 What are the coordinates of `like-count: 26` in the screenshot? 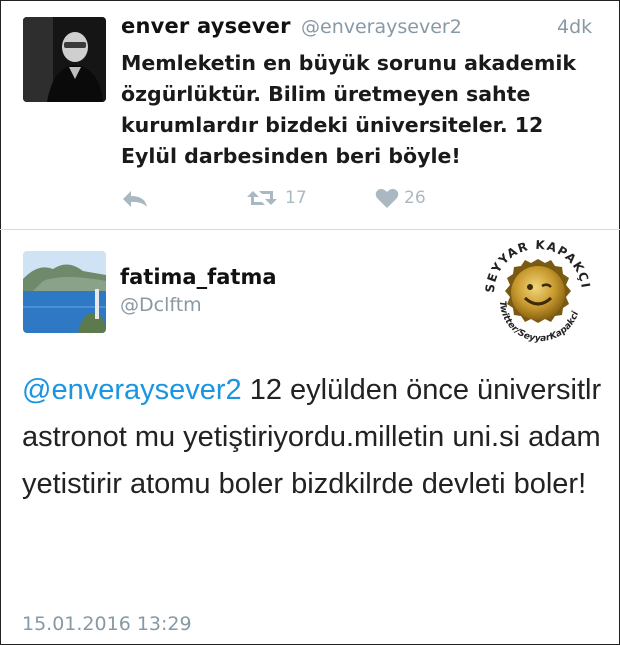 It's located at (415, 198).